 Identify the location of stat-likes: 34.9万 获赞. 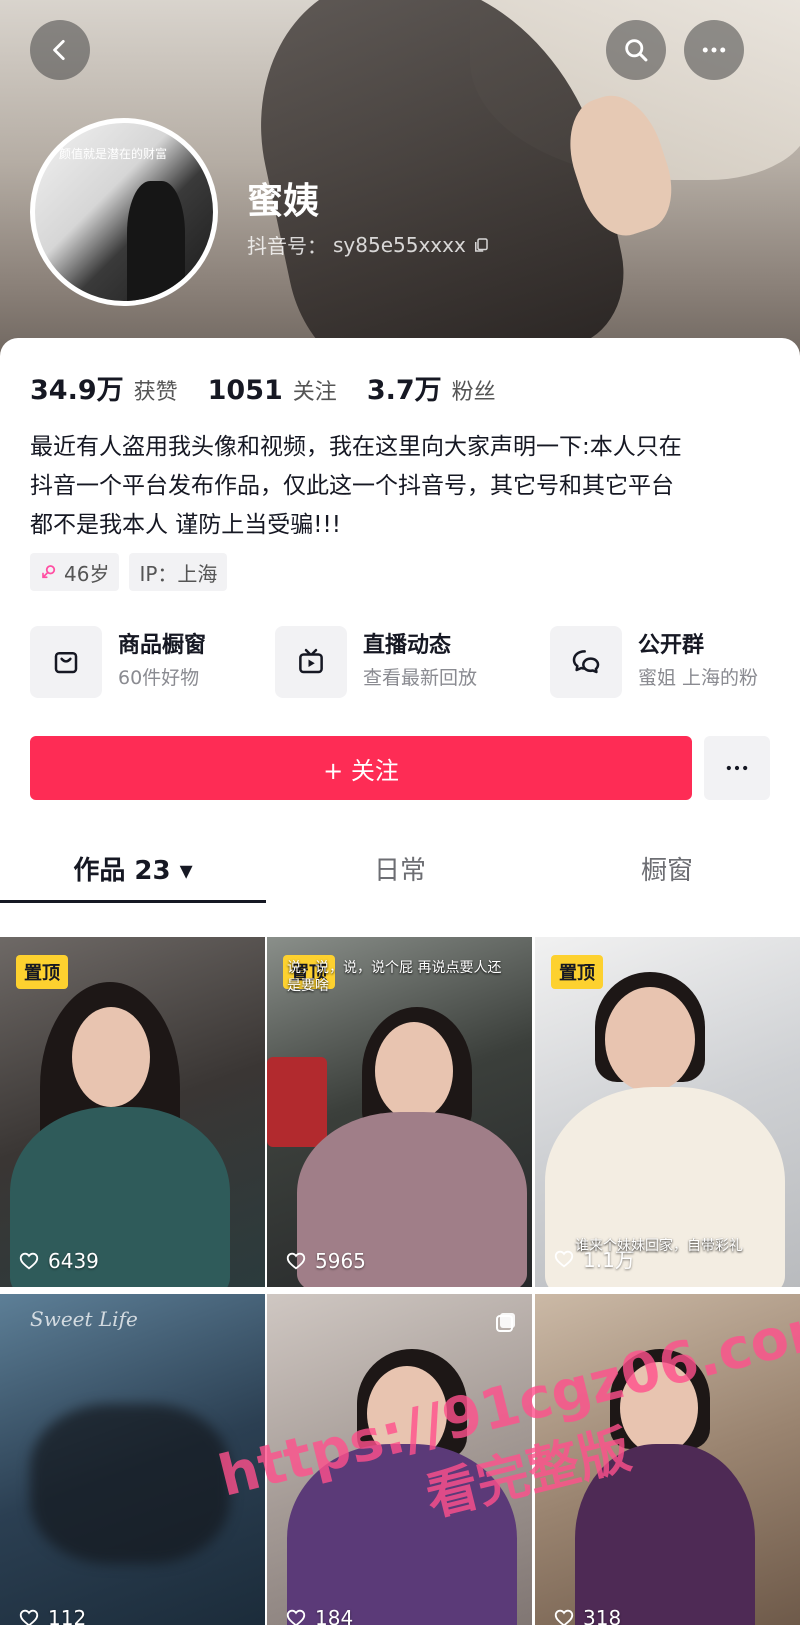
(104, 387).